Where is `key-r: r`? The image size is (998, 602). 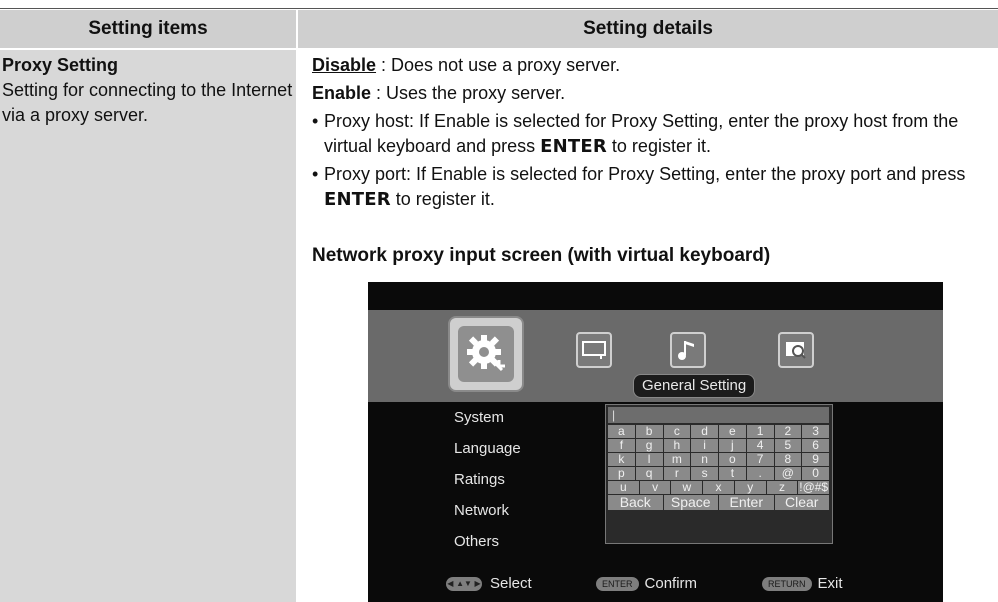 key-r: r is located at coordinates (677, 473).